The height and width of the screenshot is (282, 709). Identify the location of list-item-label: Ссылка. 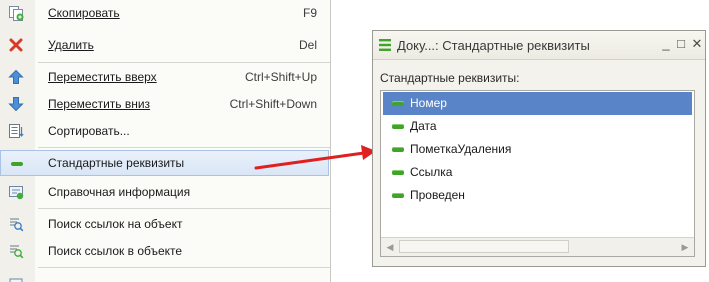
(431, 172).